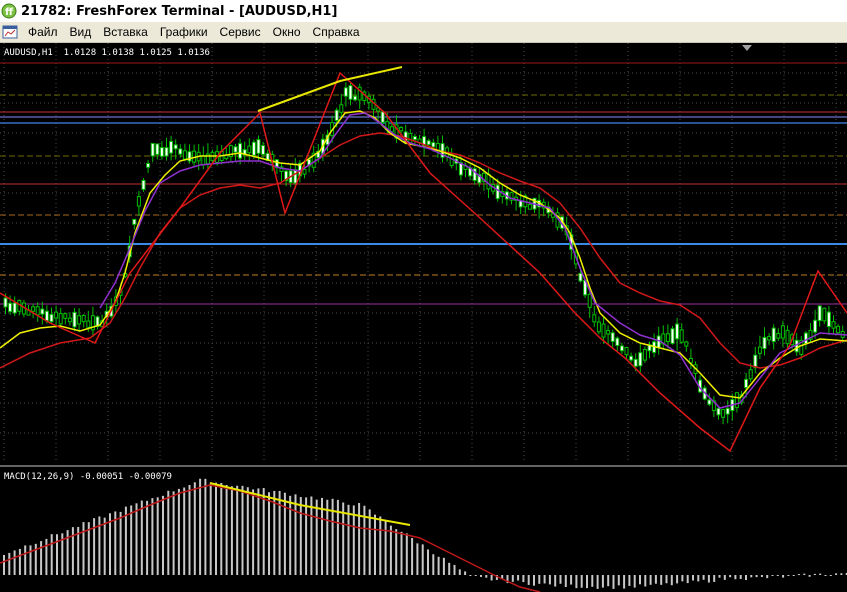 The width and height of the screenshot is (847, 592). I want to click on app-logo-icon: ff, so click(9, 11).